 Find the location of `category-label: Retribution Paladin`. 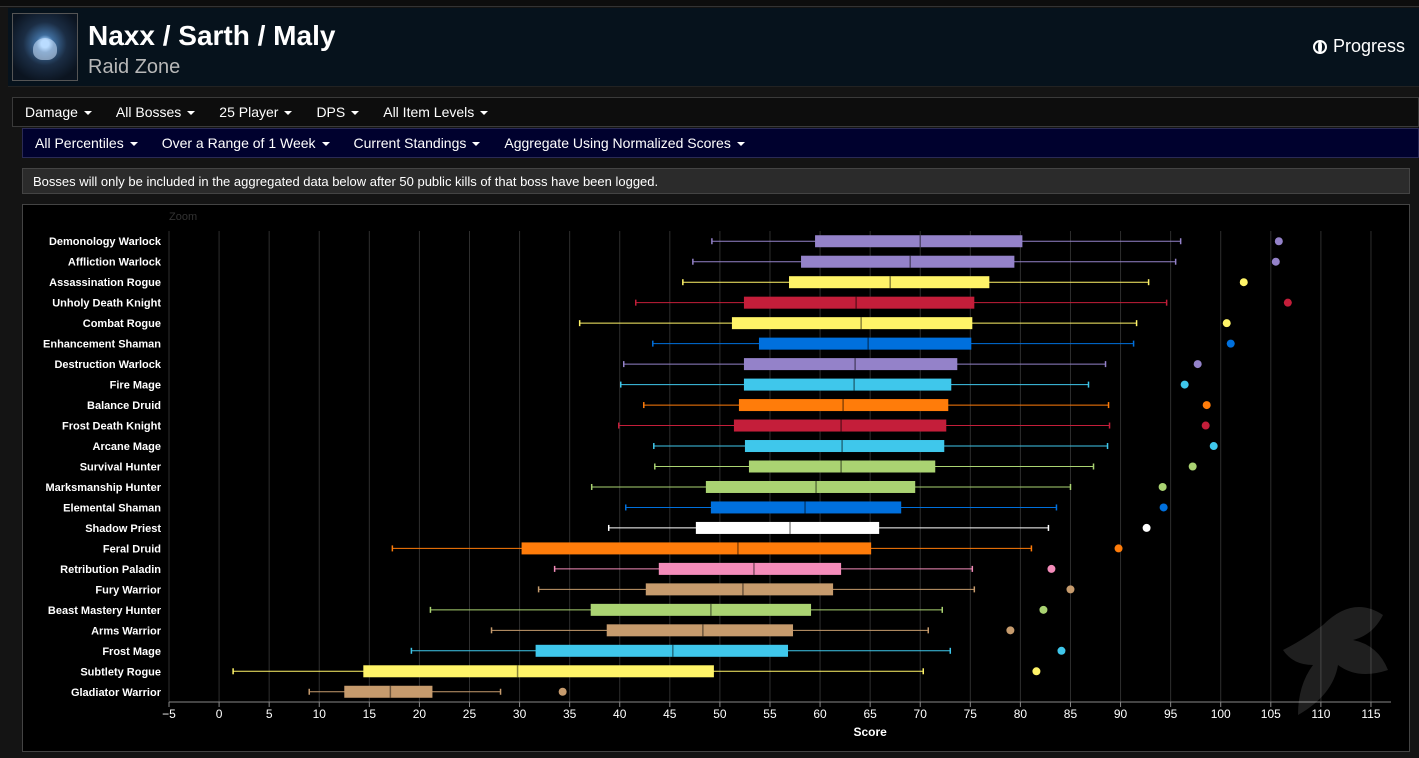

category-label: Retribution Paladin is located at coordinates (110, 570).